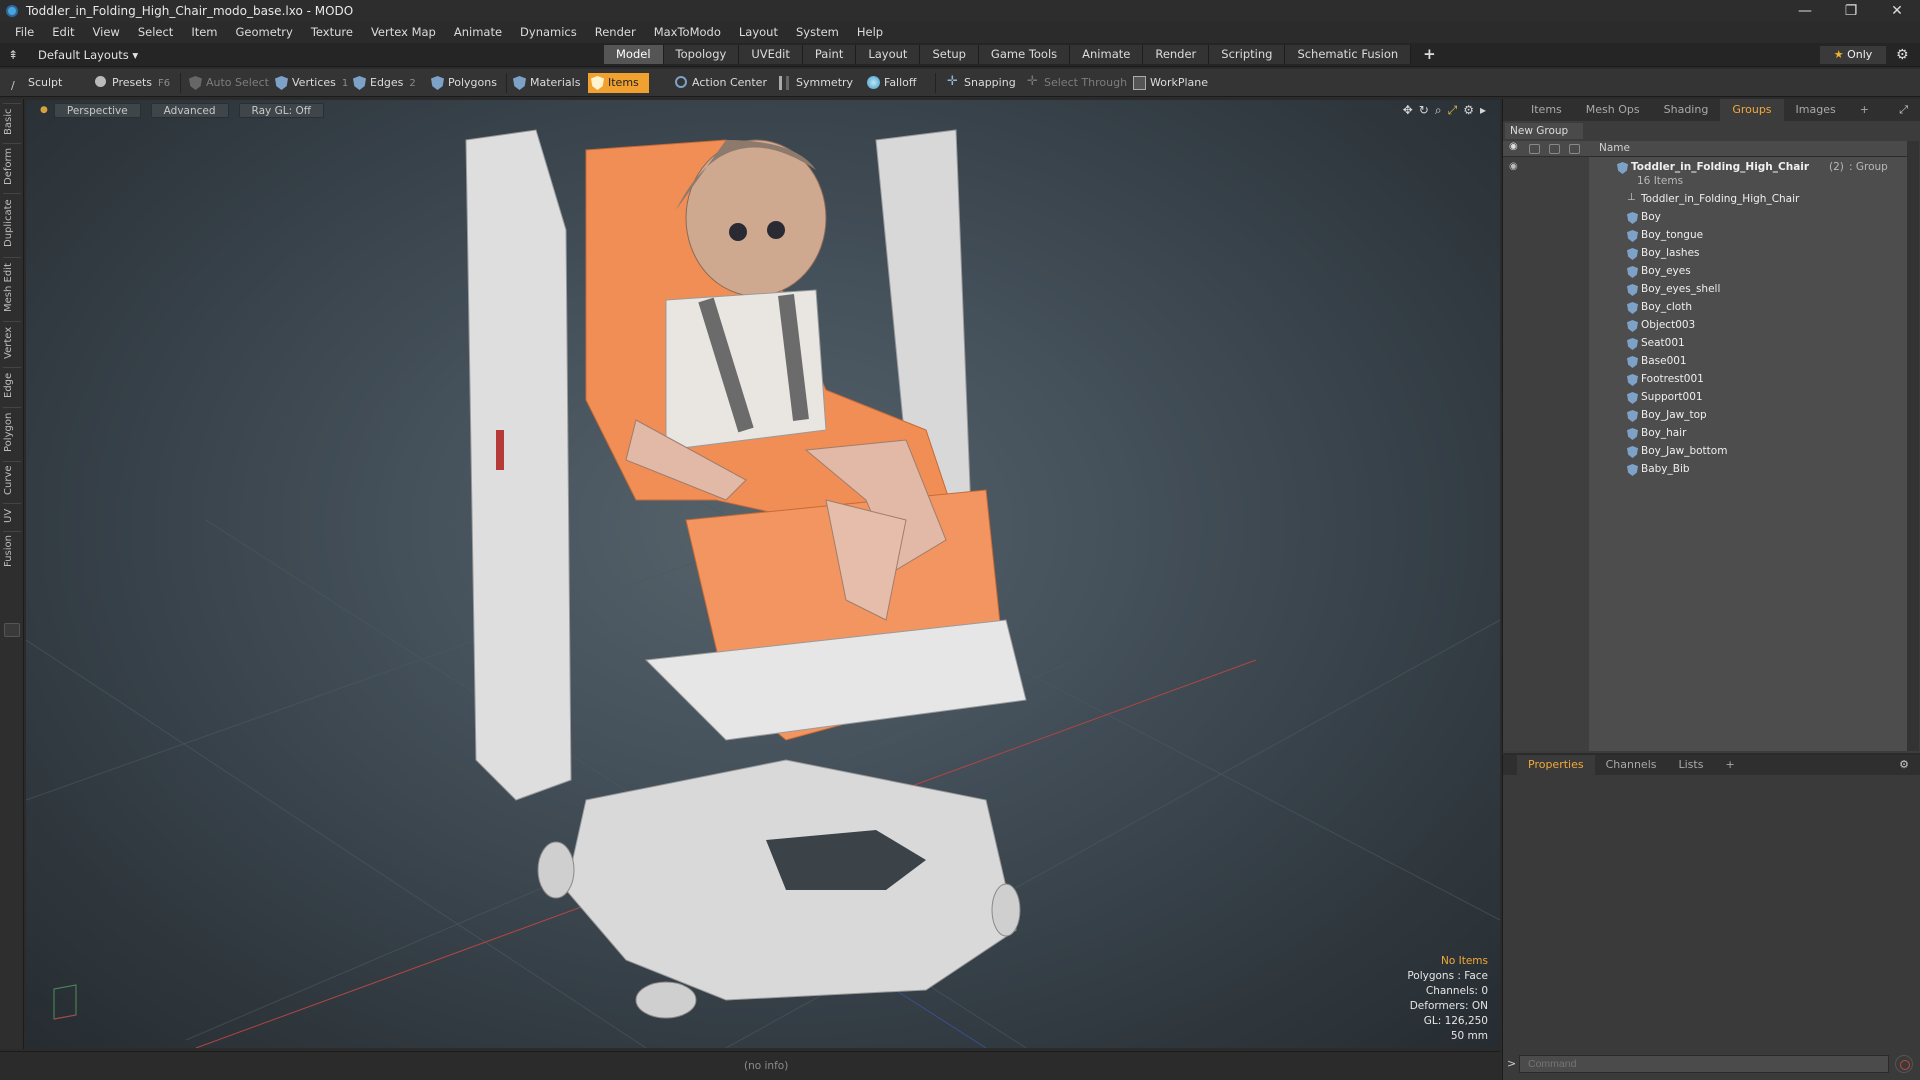  Describe the element at coordinates (264, 32) in the screenshot. I see `menu-geometry: Geometry` at that location.